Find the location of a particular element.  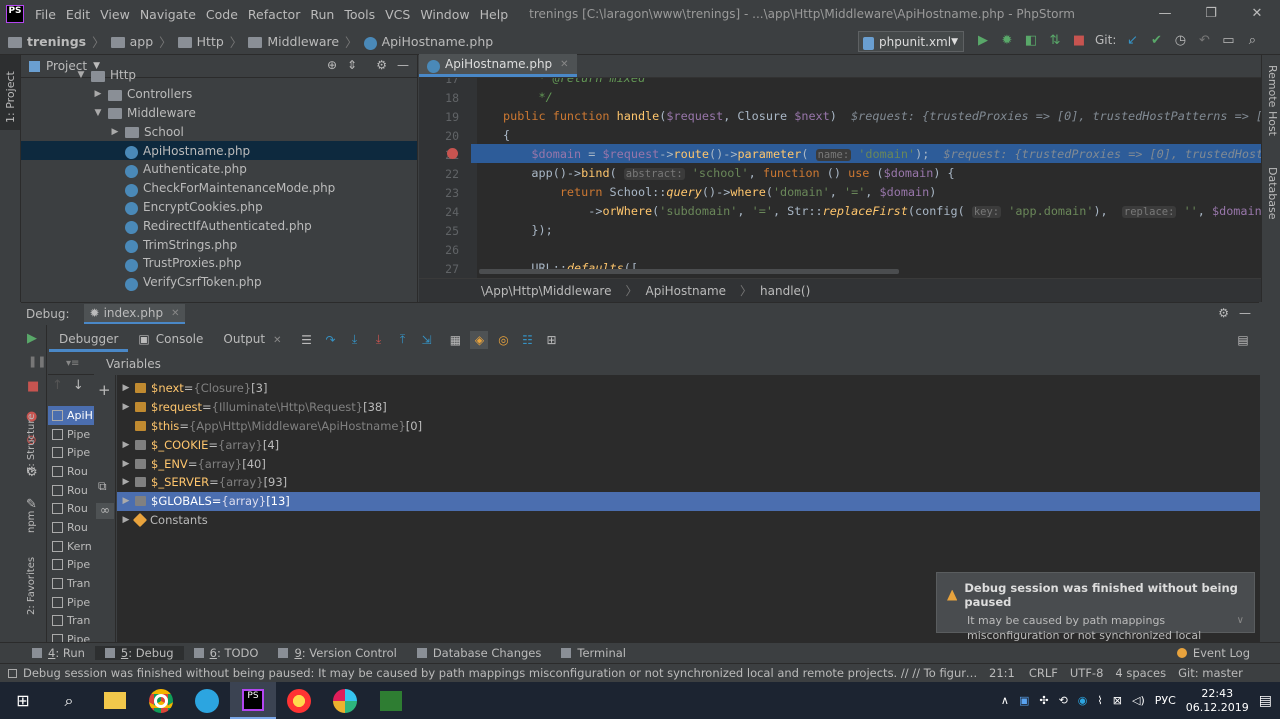

pause-icon: ❚❚ is located at coordinates (37, 361).